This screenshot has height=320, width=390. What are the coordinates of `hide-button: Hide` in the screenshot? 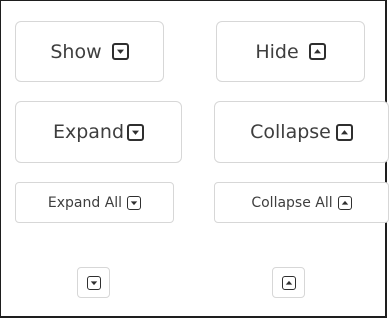 It's located at (290, 51).